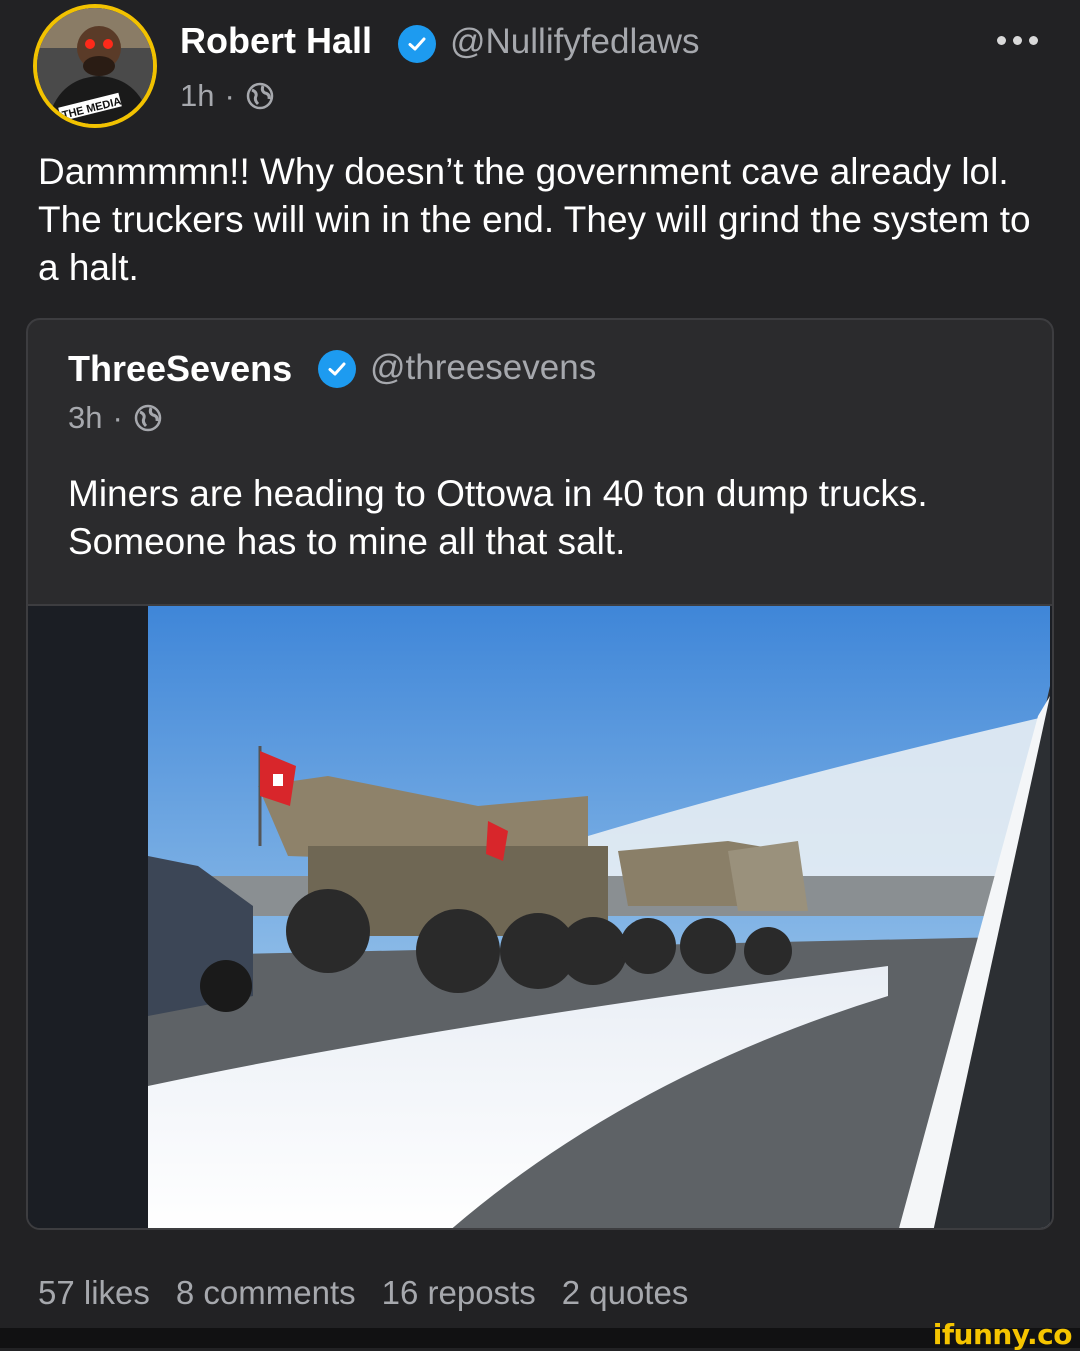 This screenshot has height=1351, width=1080. I want to click on author-handle: @Nullifyfedlaws, so click(575, 42).